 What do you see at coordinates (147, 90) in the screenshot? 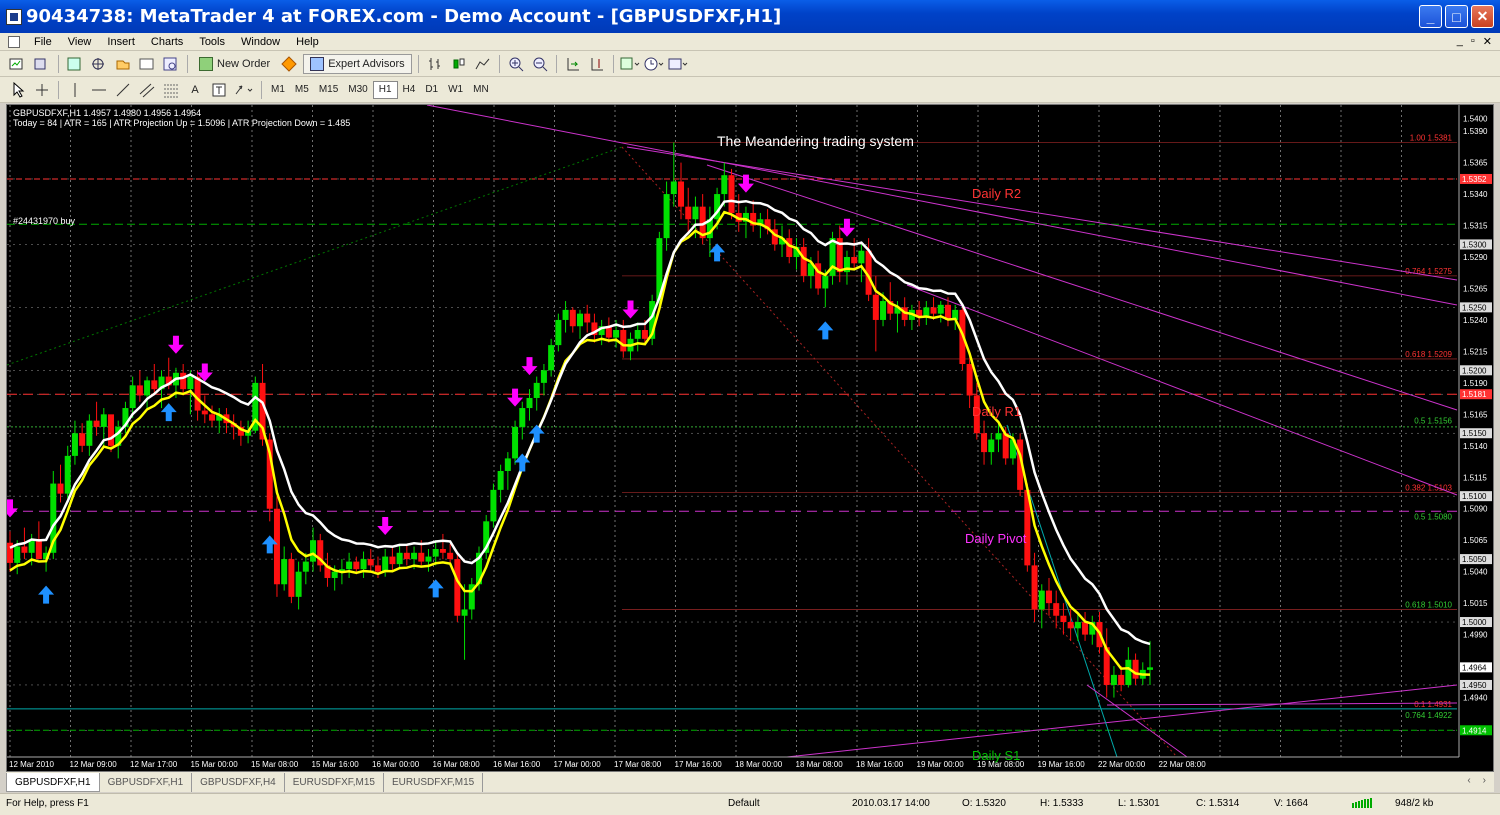
I see `channel-icon` at bounding box center [147, 90].